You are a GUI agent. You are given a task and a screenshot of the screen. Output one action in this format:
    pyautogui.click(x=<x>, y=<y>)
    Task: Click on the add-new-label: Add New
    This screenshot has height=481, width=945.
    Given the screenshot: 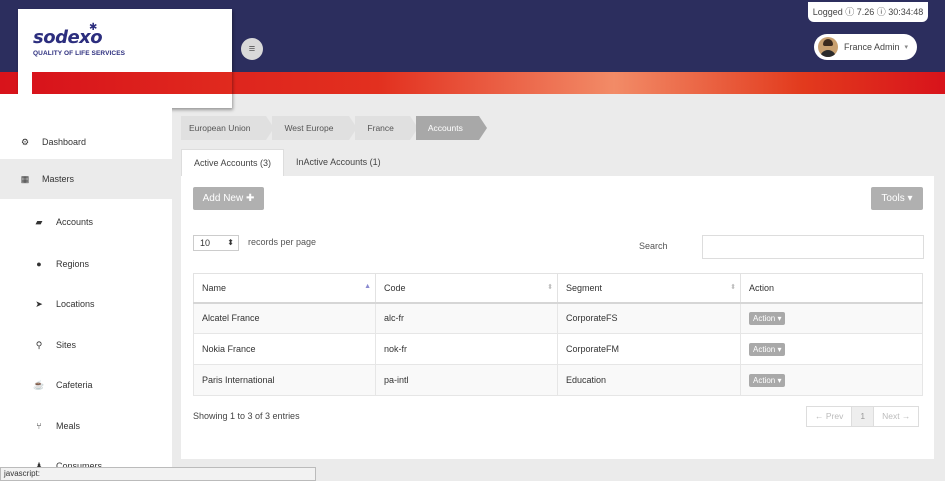 What is the action you would take?
    pyautogui.click(x=223, y=198)
    